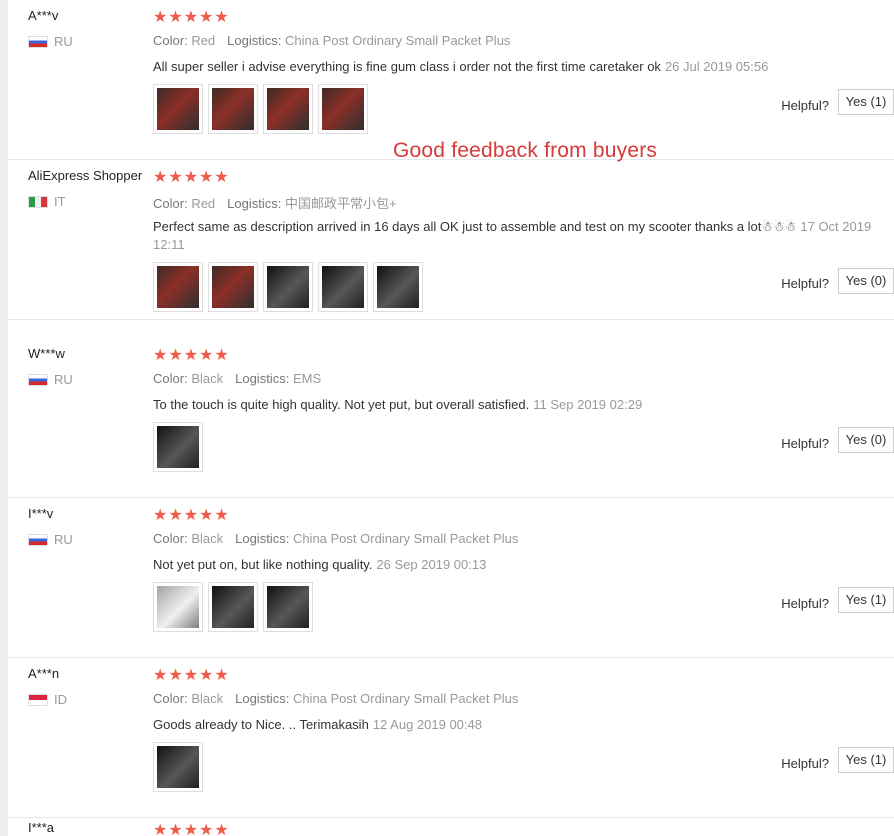 The width and height of the screenshot is (894, 836). What do you see at coordinates (4, 418) in the screenshot?
I see `left-scroll-strip` at bounding box center [4, 418].